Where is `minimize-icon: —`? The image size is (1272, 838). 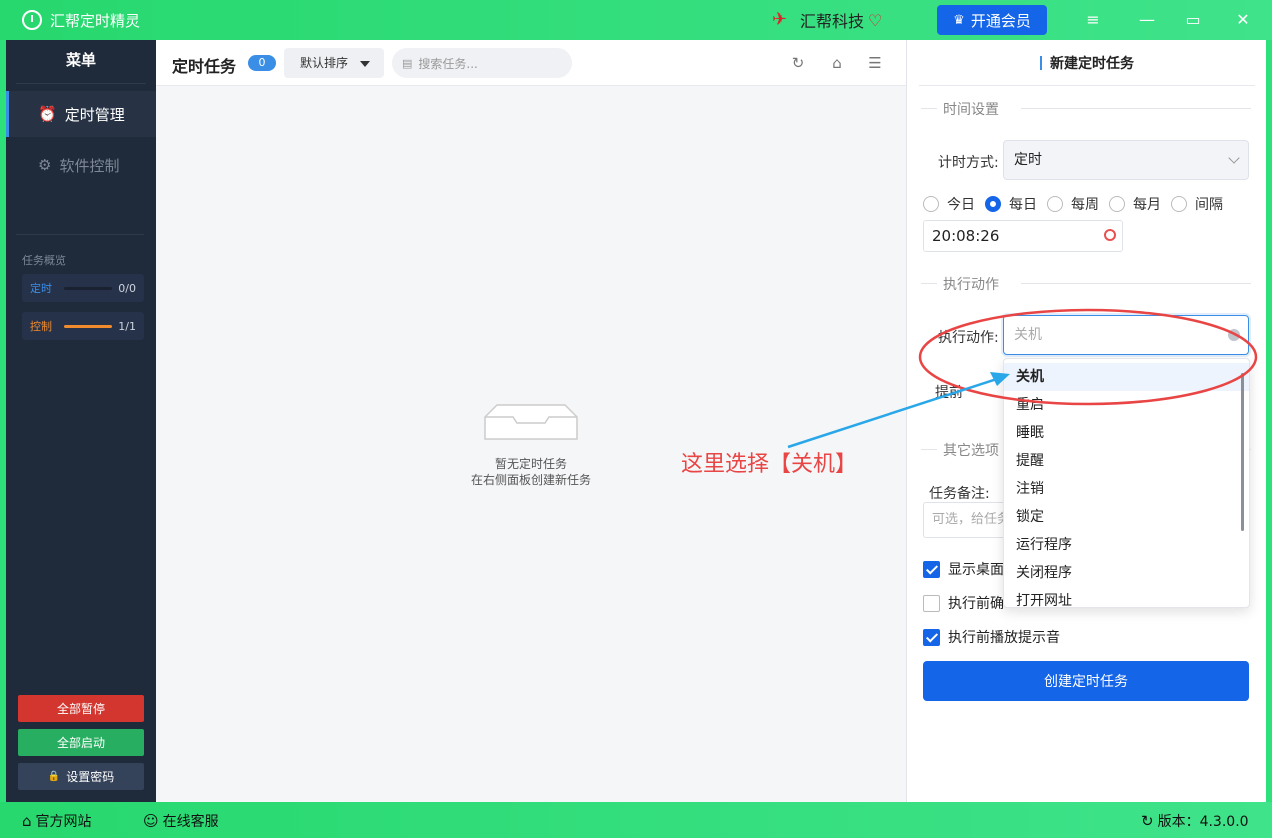 minimize-icon: — is located at coordinates (1147, 20).